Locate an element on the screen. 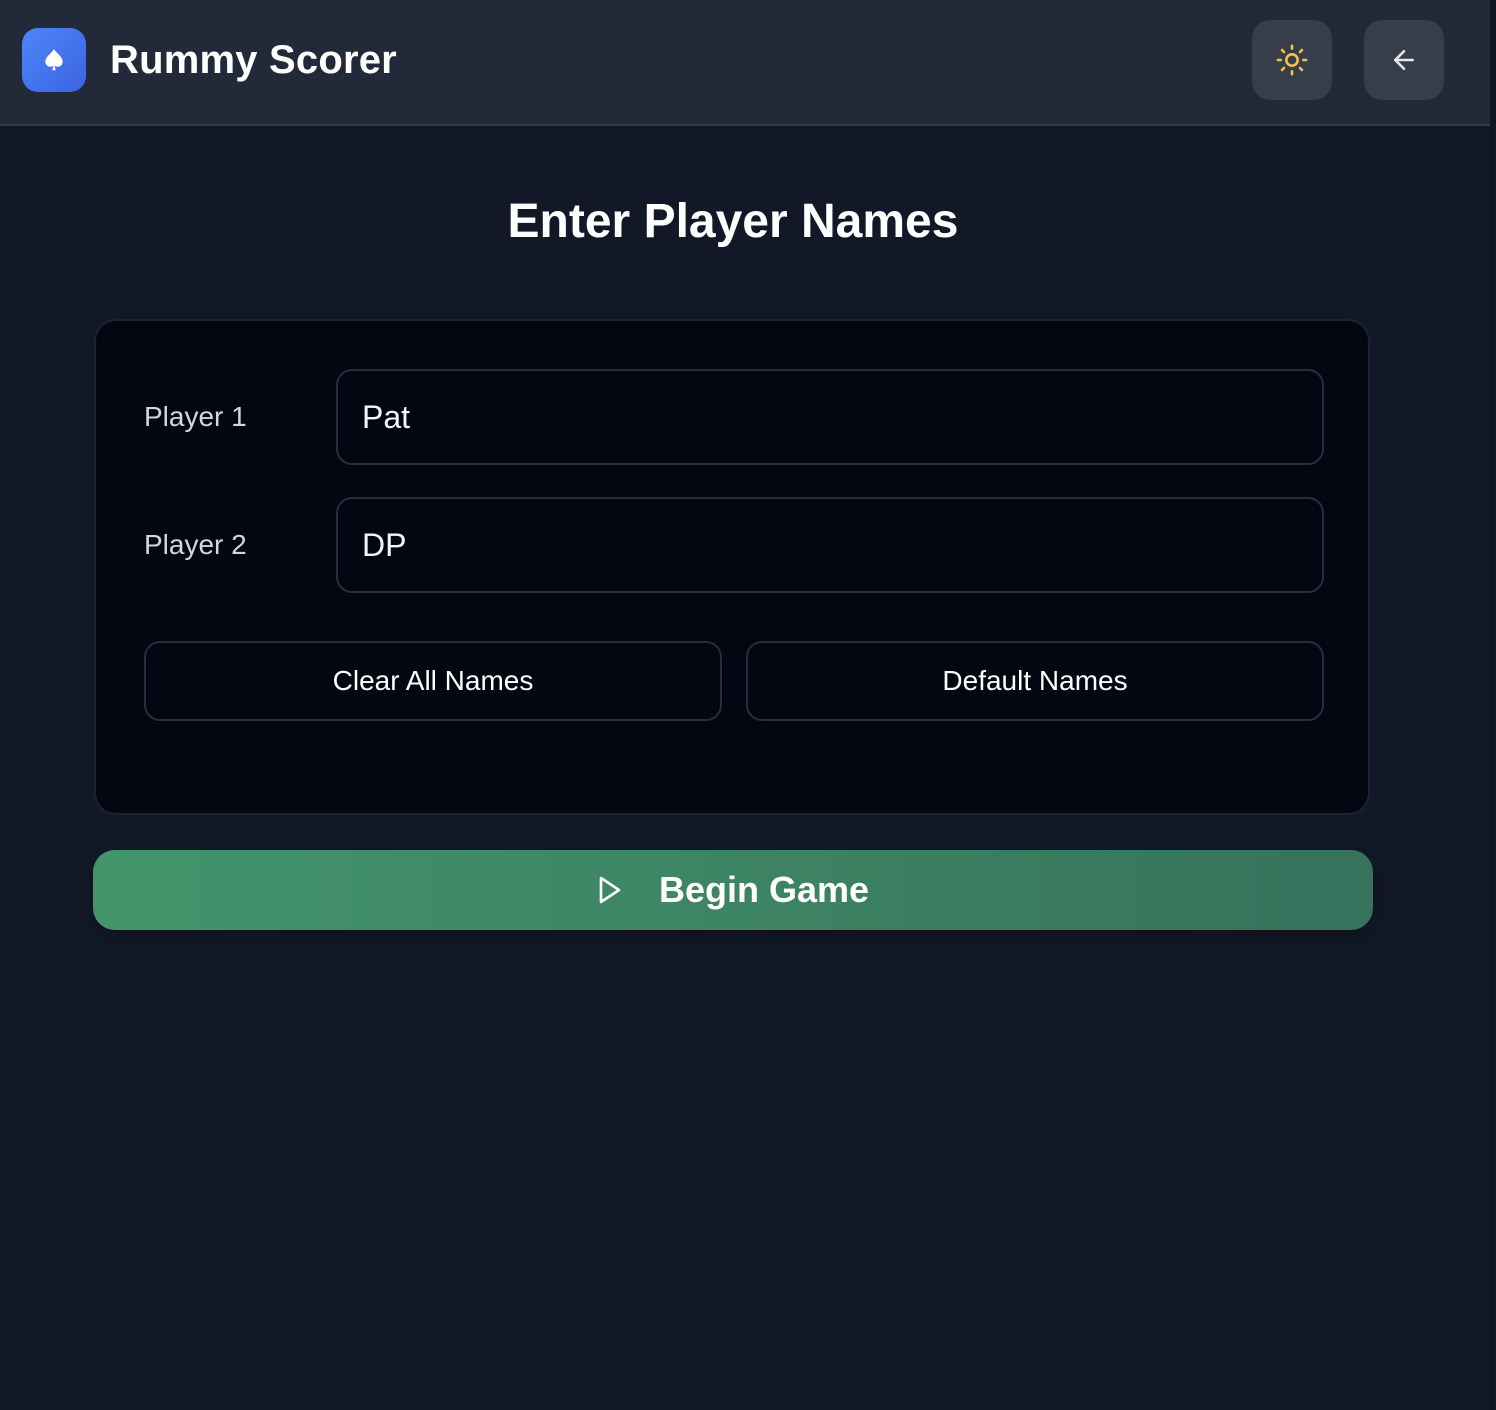 The height and width of the screenshot is (1410, 1496). default-names-button: Default Names is located at coordinates (1035, 681).